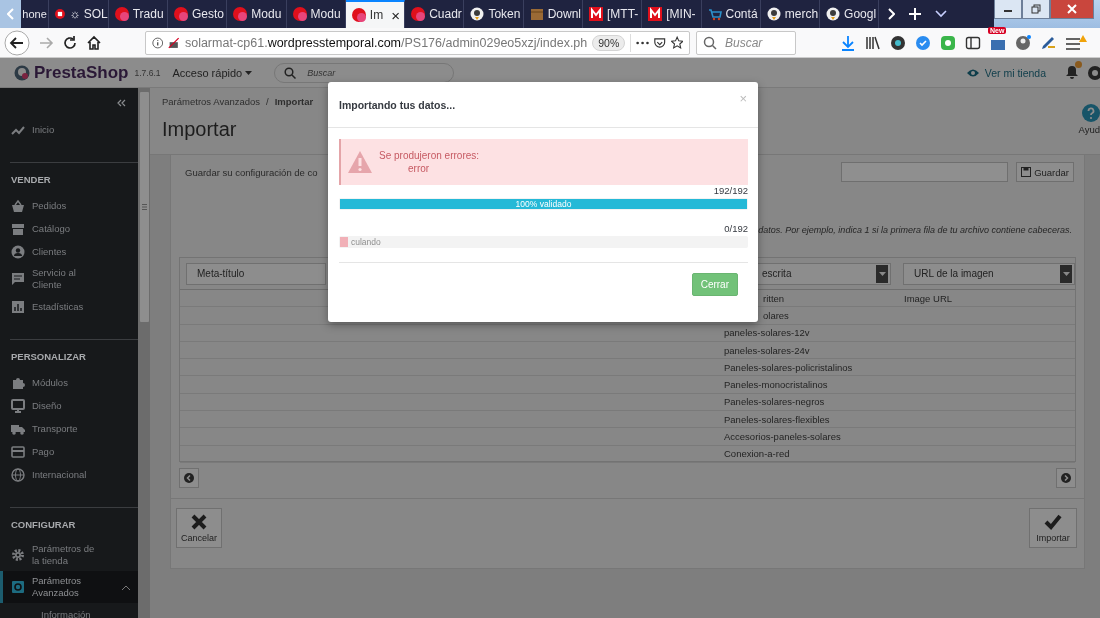 The width and height of the screenshot is (1100, 618). Describe the element at coordinates (69, 451) in the screenshot. I see `sidebar-item: Pago` at that location.